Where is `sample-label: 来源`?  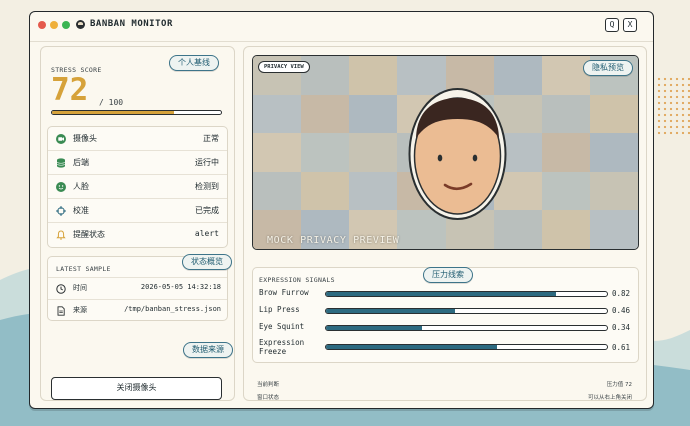 sample-label: 来源 is located at coordinates (80, 310).